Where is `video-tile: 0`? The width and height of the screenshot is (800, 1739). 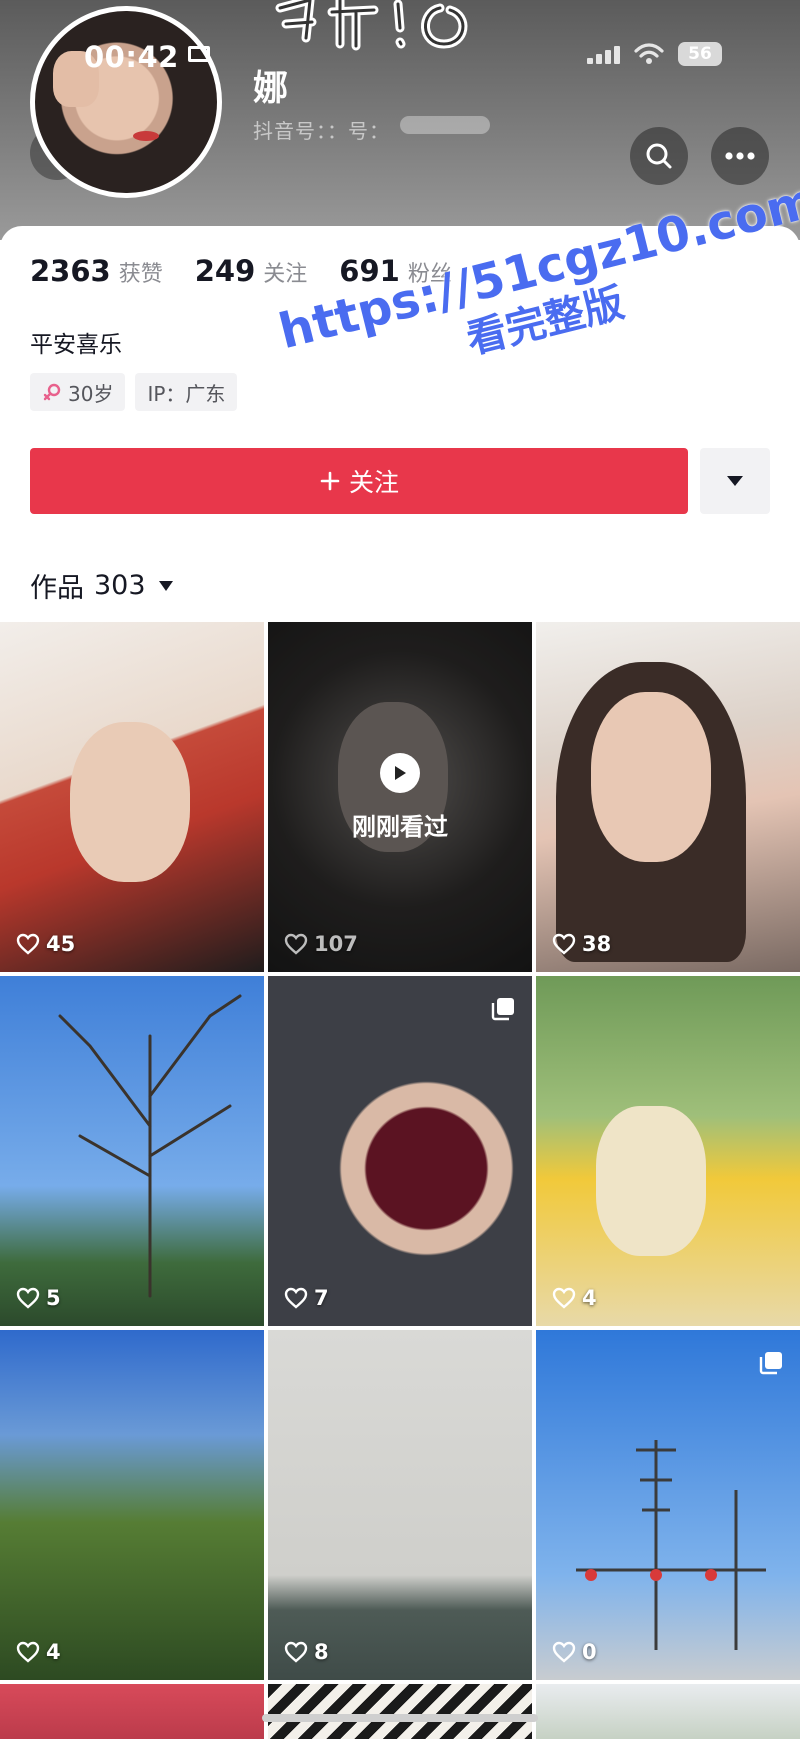
video-tile: 0 is located at coordinates (668, 1505).